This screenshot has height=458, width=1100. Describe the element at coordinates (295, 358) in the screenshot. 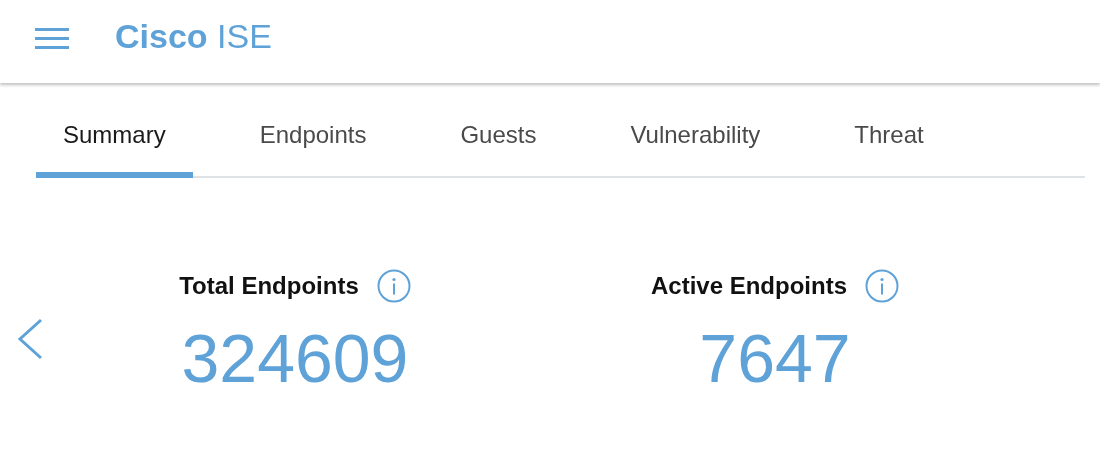

I see `stat-value: 324609` at that location.